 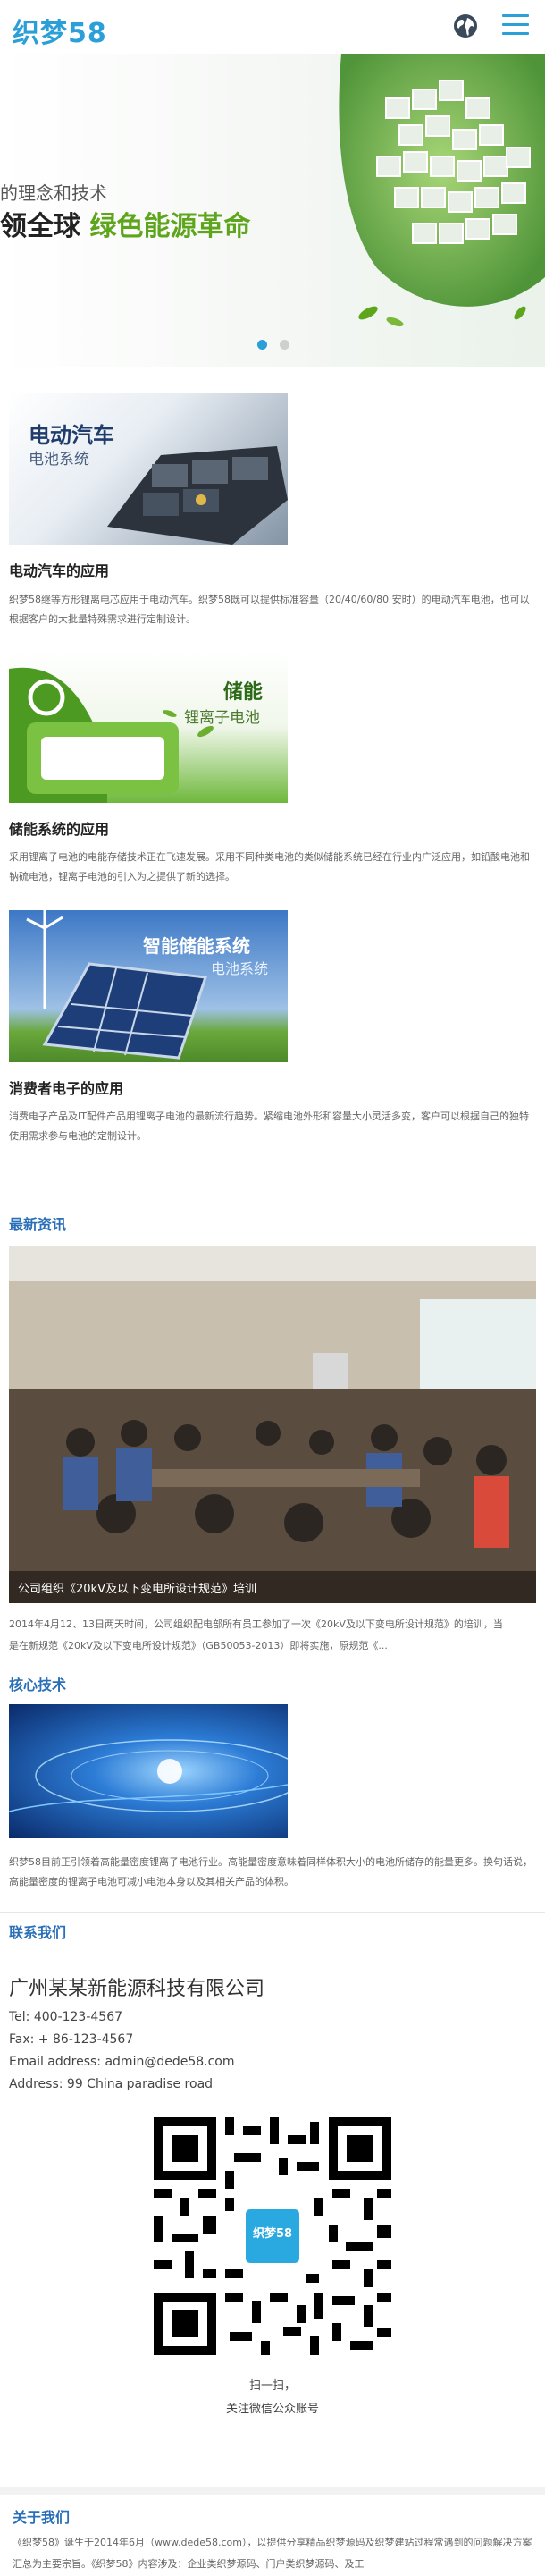 What do you see at coordinates (277, 344) in the screenshot?
I see `hero-slider-dots` at bounding box center [277, 344].